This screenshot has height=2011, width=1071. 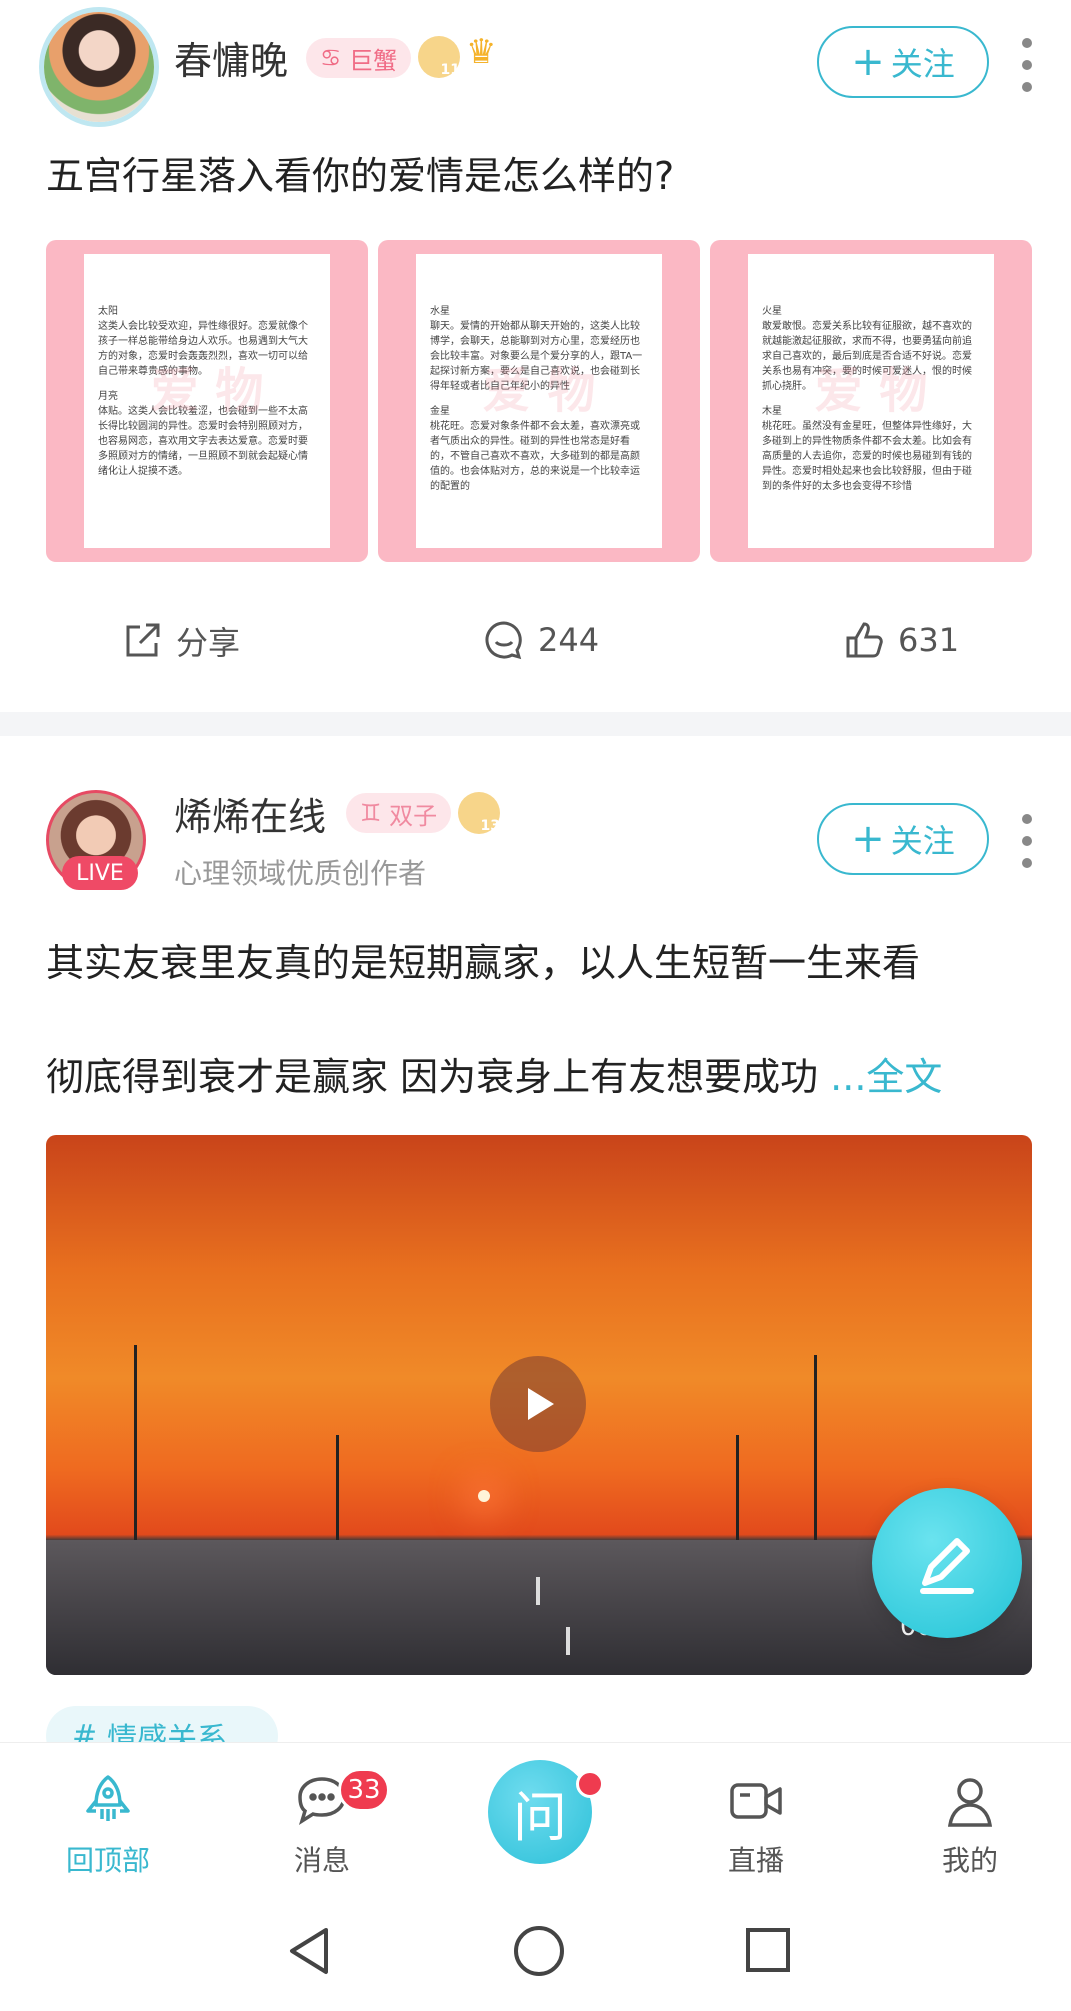 I want to click on share-button: 分享, so click(x=180, y=641).